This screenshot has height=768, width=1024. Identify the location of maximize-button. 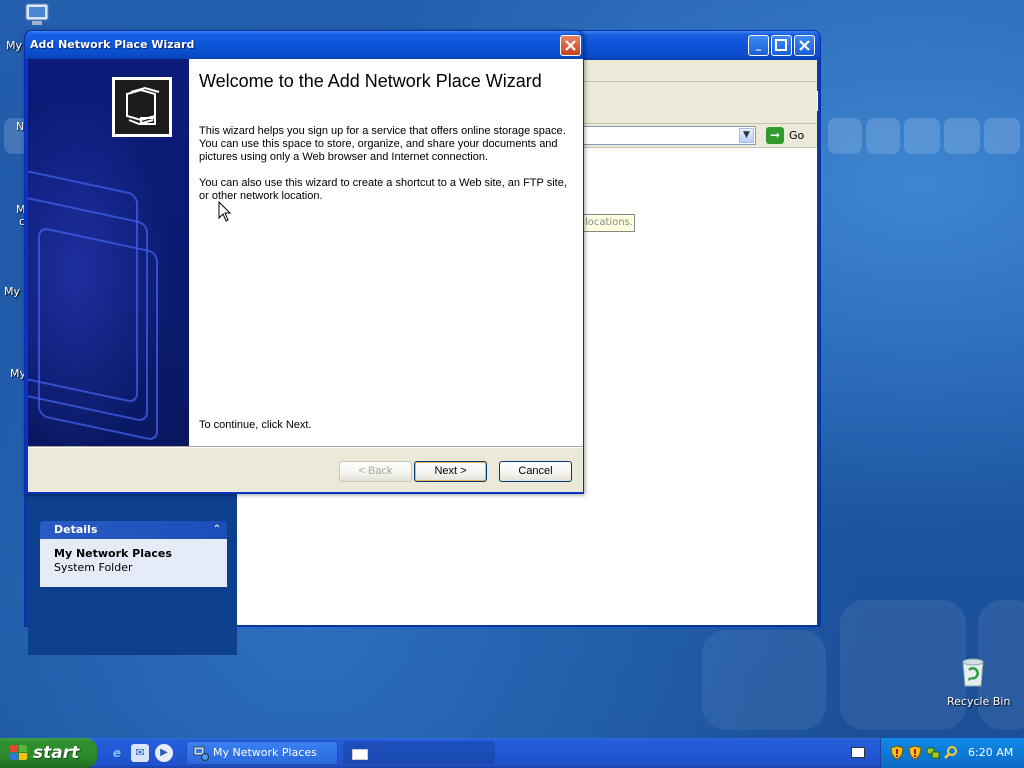
(781, 45).